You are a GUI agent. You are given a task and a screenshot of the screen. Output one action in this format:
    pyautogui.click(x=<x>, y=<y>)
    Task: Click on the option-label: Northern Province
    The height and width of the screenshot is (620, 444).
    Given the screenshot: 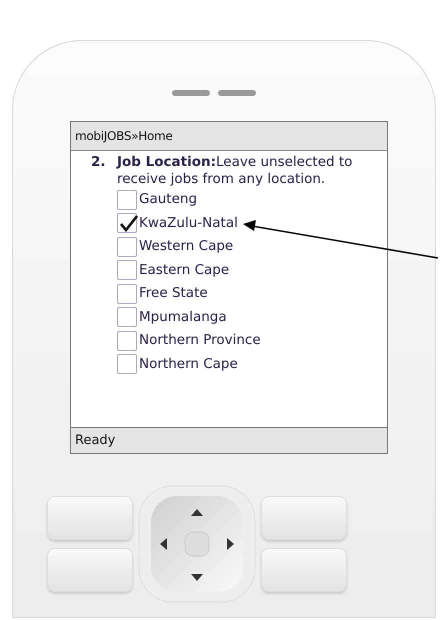 What is the action you would take?
    pyautogui.click(x=200, y=341)
    